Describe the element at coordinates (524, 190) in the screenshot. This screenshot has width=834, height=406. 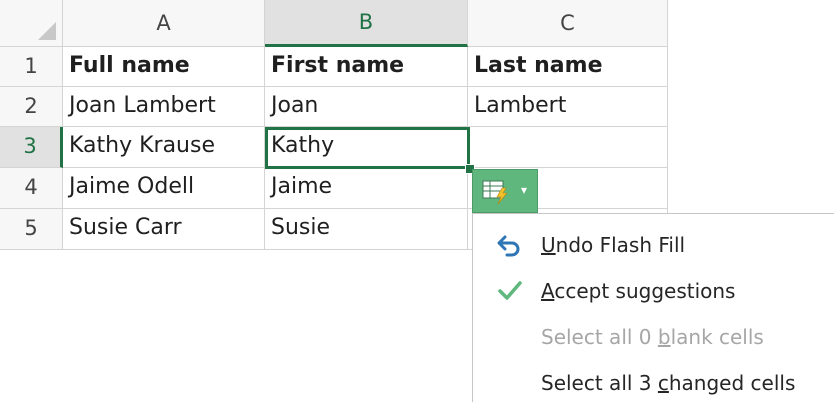
I see `chevron-down-icon: ▾` at that location.